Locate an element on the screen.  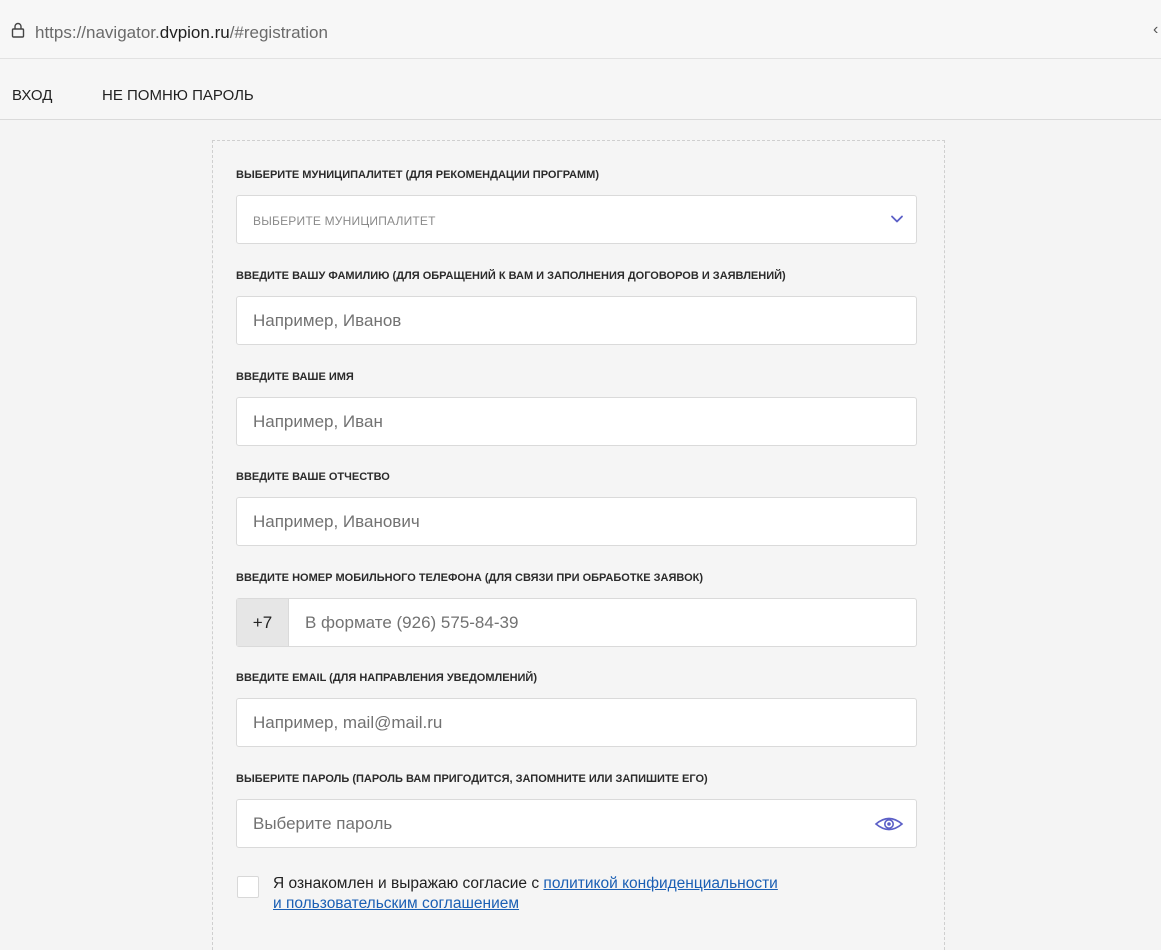
eye-icon is located at coordinates (889, 824).